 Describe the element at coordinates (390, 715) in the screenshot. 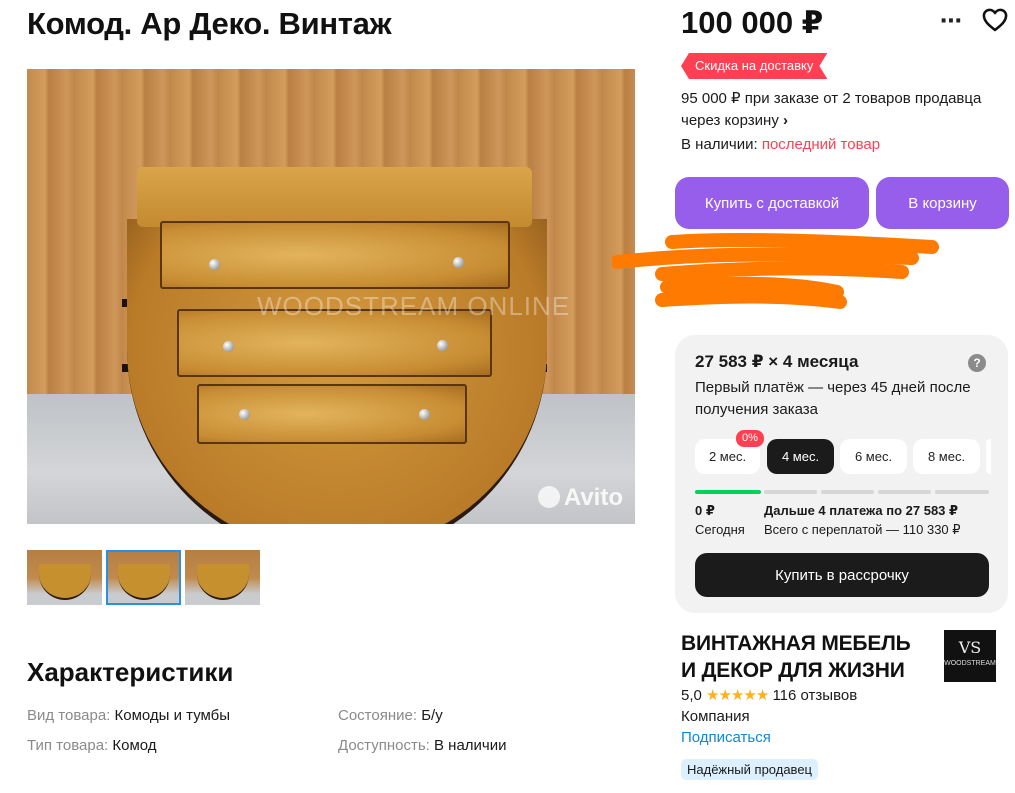

I see `spec-item: Состояние: Б/у` at that location.